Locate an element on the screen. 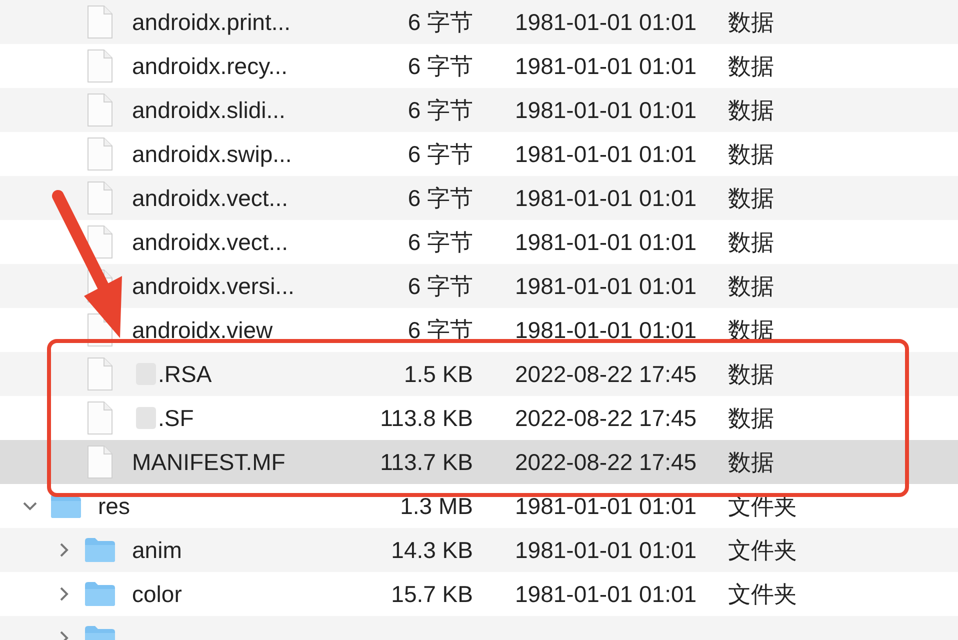  file-row: .RSA 1.5 KB 2022-08-22 17:45 数据 is located at coordinates (479, 374).